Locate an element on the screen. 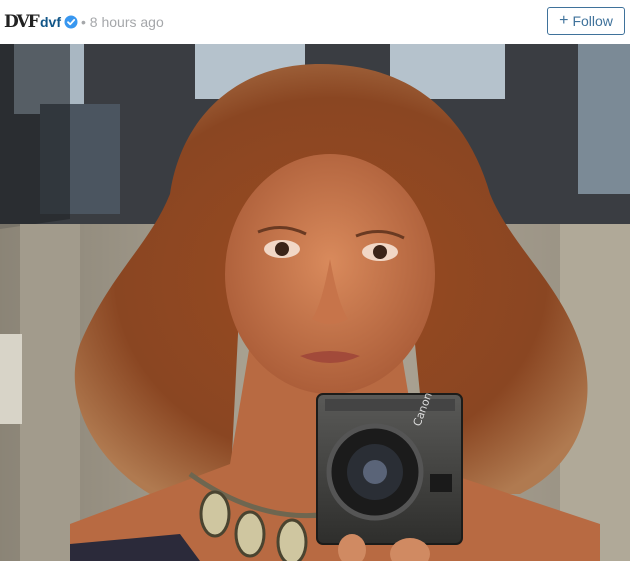  follow-label: Follow is located at coordinates (592, 21).